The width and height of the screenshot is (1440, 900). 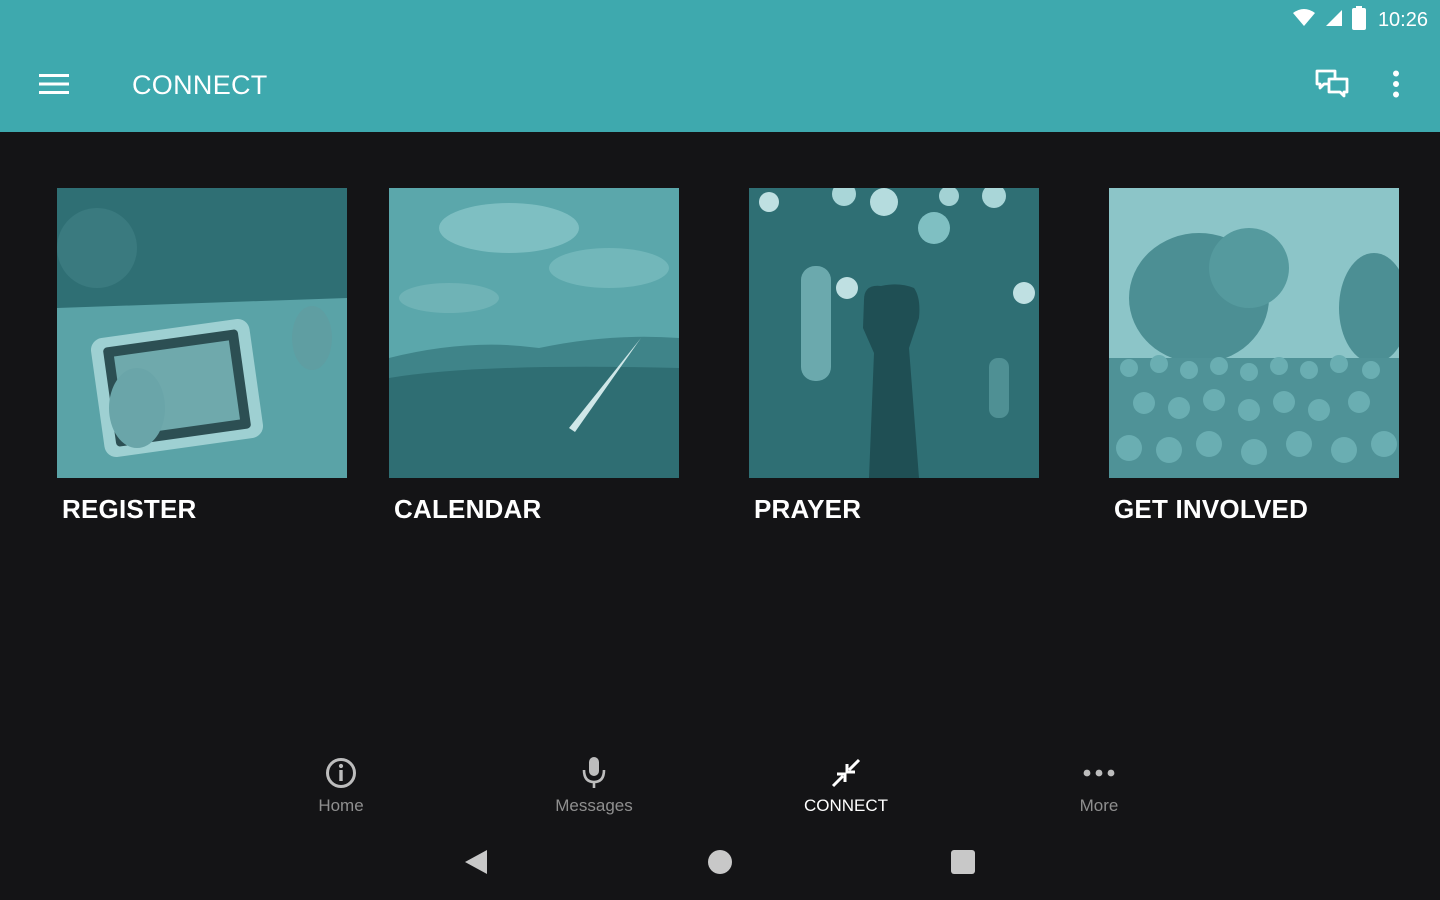 What do you see at coordinates (1402, 19) in the screenshot?
I see `status-time: 10:26` at bounding box center [1402, 19].